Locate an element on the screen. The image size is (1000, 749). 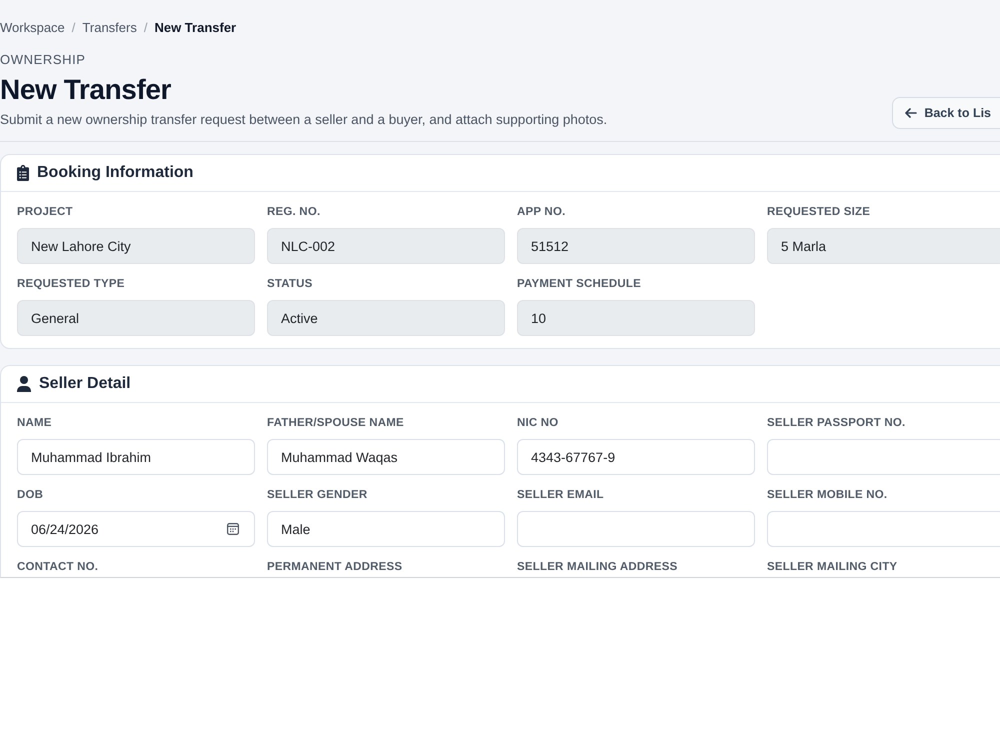
field-label: REG. NO. is located at coordinates (294, 212).